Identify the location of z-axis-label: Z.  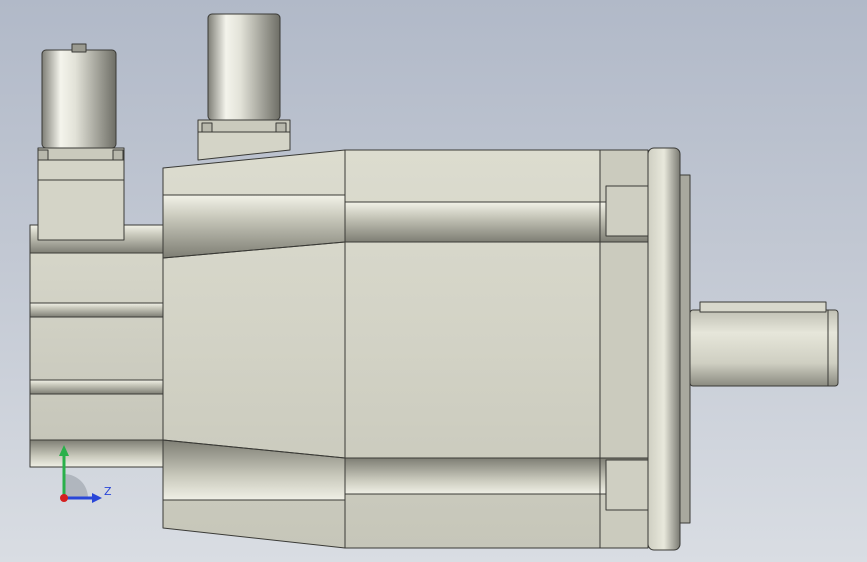
(108, 491).